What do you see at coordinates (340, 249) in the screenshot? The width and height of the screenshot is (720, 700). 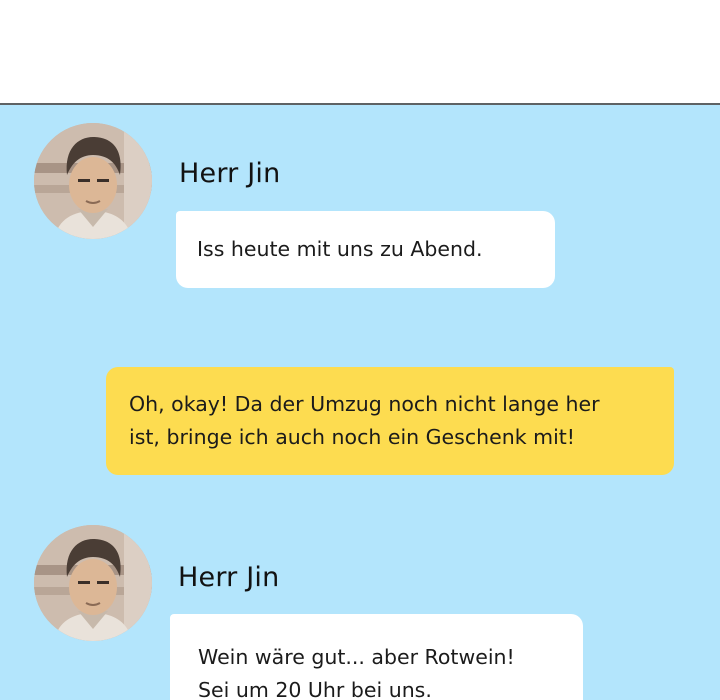 I see `message-text-line: Iss heute mit uns zu Abend.` at bounding box center [340, 249].